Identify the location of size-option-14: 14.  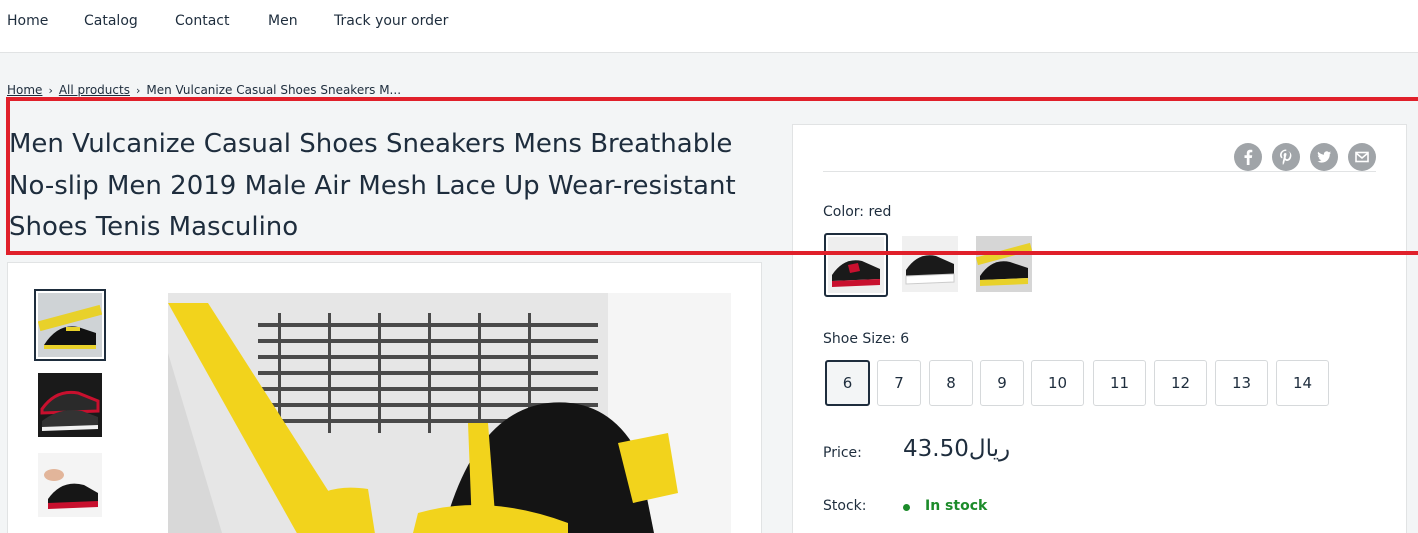
(1302, 383).